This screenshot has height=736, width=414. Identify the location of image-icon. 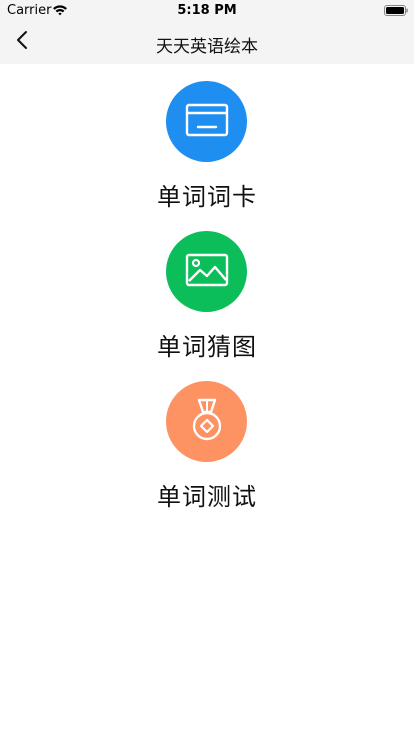
(207, 272).